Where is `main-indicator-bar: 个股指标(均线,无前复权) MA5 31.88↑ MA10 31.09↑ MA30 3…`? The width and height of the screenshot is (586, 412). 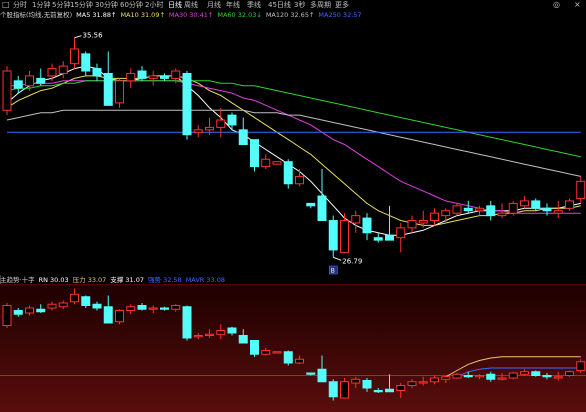 main-indicator-bar: 个股指标(均线,无前复权) MA5 31.88↑ MA10 31.09↑ MA30 3… is located at coordinates (293, 15).